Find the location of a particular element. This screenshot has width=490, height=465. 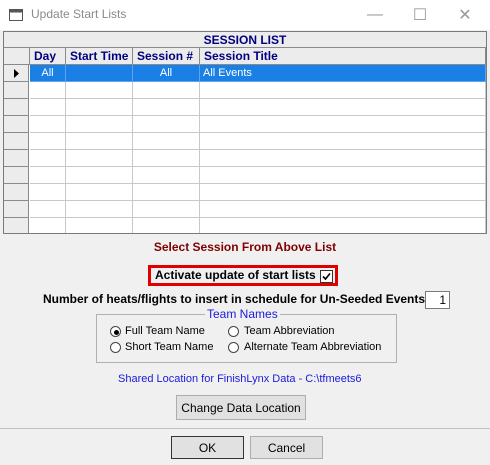

column-header-start-time: Start Time is located at coordinates (99, 56).